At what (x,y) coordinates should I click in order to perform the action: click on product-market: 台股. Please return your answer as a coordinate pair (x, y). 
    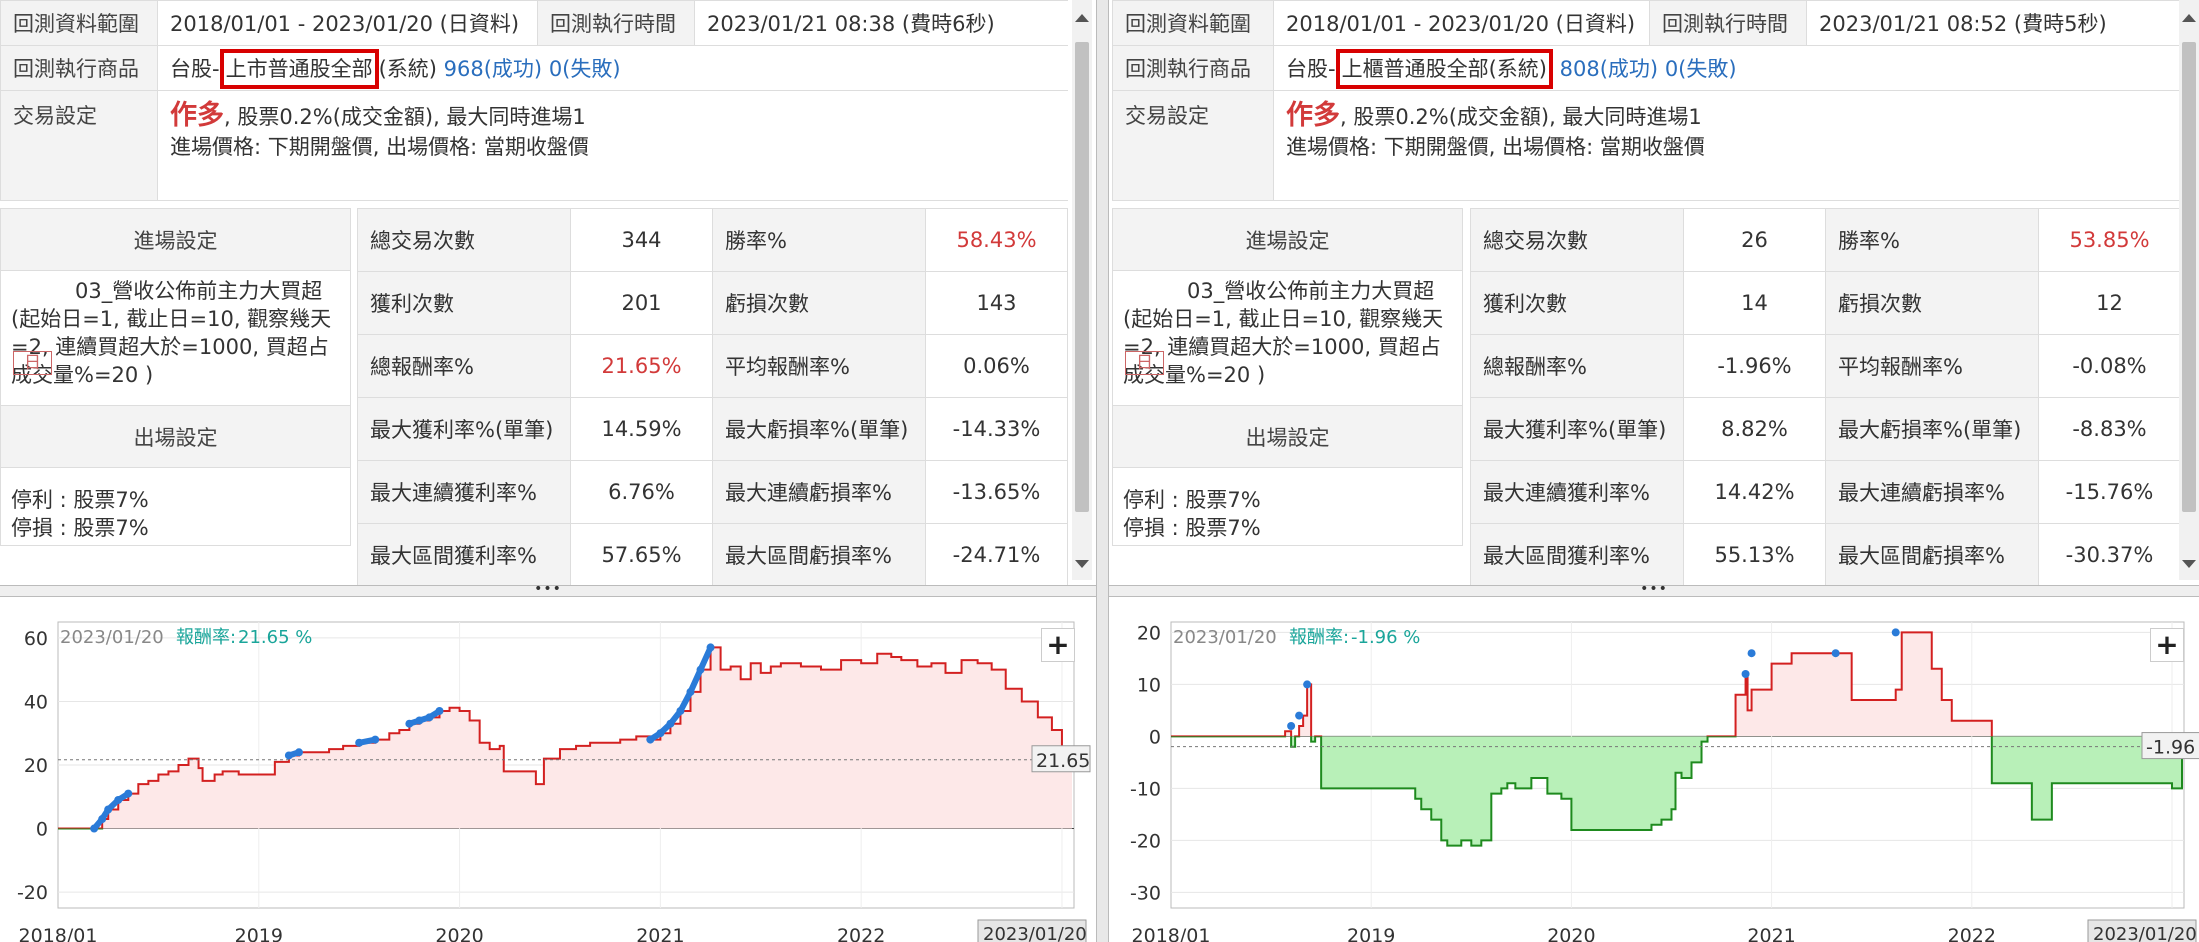
    Looking at the image, I should click on (1307, 69).